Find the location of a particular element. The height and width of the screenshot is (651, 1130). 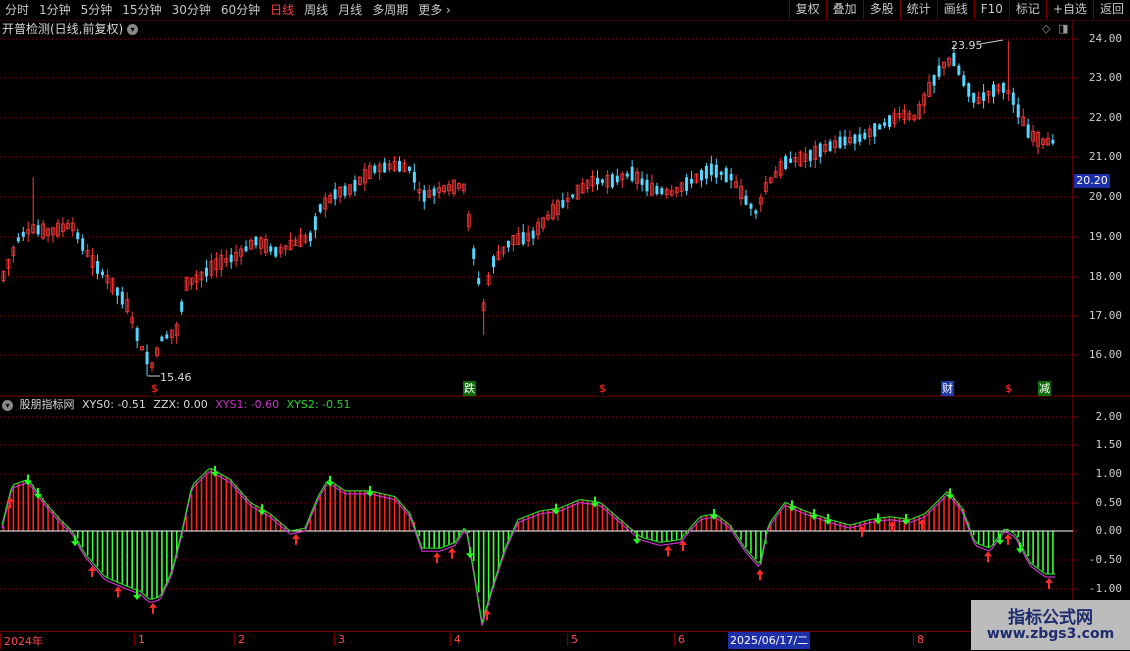

indicator-tick-label: 0.00 is located at coordinates (1109, 530).